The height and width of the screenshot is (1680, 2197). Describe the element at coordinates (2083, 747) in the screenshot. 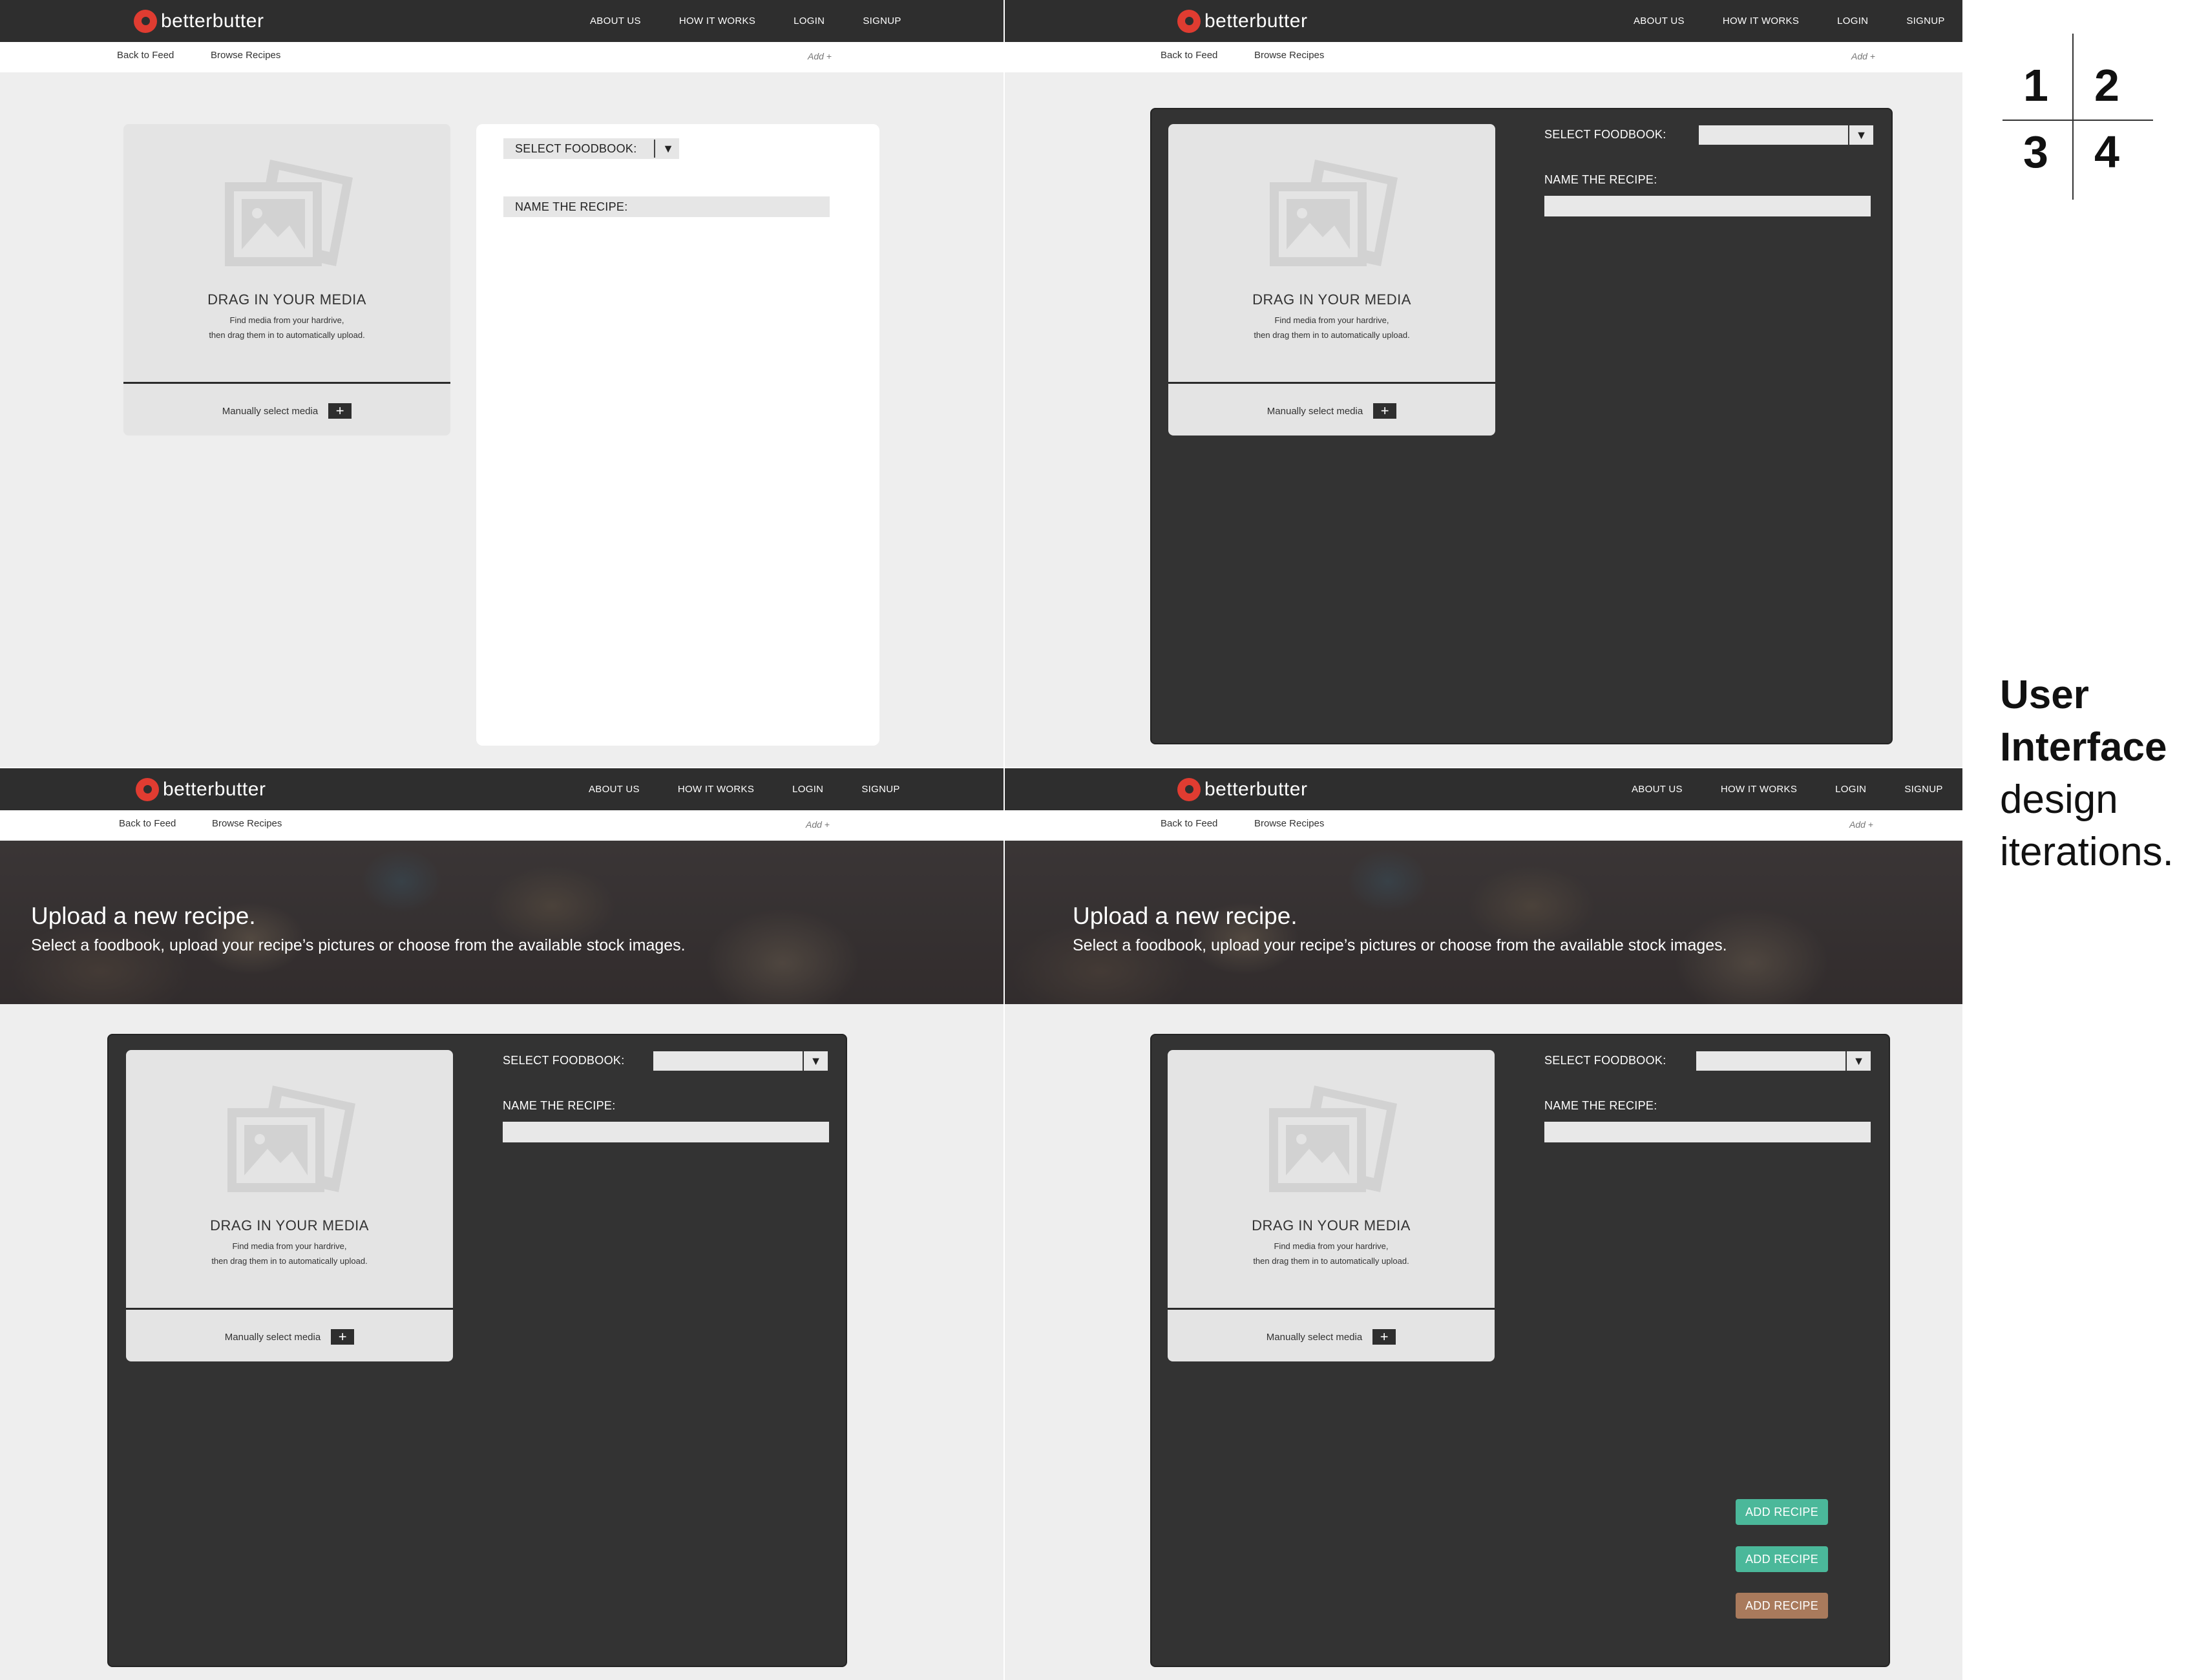

I see `caption-line-2: Interface` at that location.